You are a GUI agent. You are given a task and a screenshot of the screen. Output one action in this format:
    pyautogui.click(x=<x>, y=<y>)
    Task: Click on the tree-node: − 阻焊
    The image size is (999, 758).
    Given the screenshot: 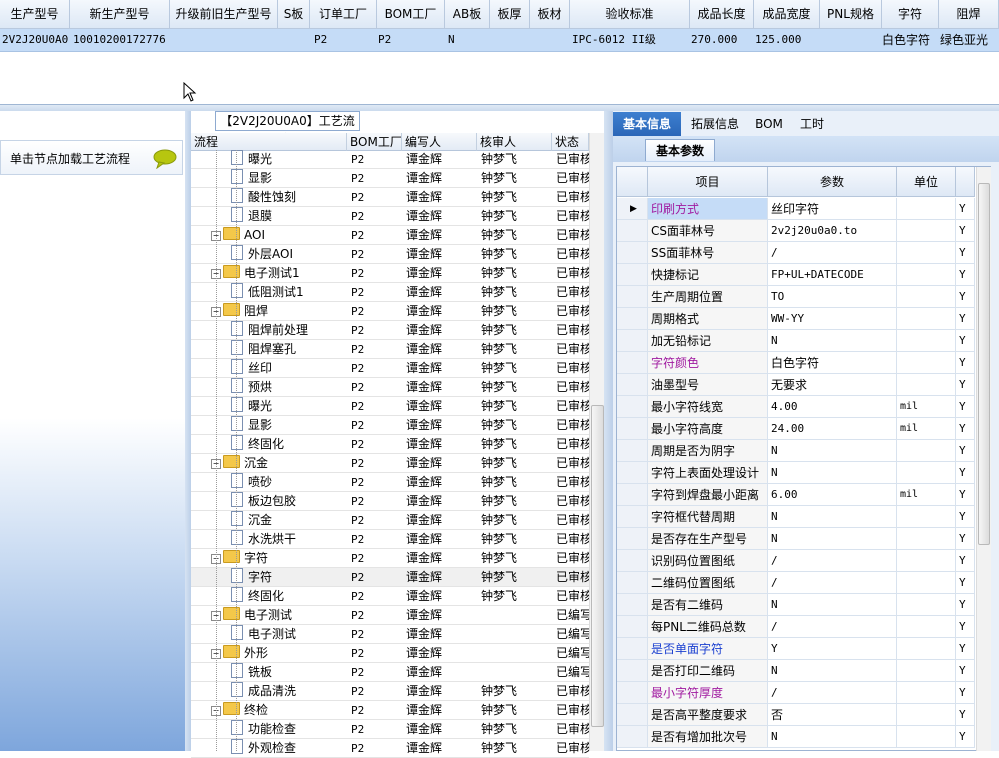 What is the action you would take?
    pyautogui.click(x=279, y=311)
    